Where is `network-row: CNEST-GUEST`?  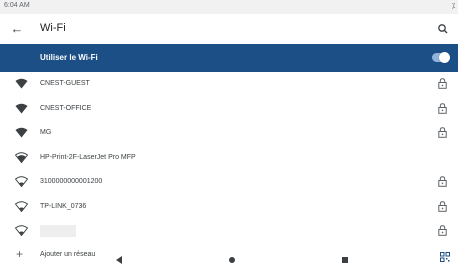 network-row: CNEST-GUEST is located at coordinates (229, 84).